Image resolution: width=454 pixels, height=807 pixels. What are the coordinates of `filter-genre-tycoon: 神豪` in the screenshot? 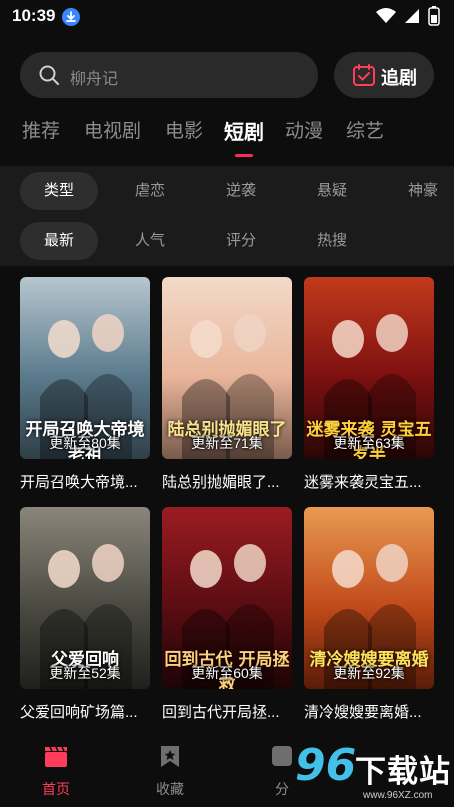 It's located at (419, 191).